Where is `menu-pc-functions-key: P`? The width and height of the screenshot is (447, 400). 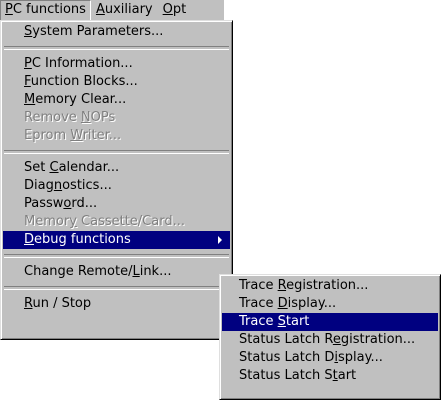 menu-pc-functions-key: P is located at coordinates (9, 9).